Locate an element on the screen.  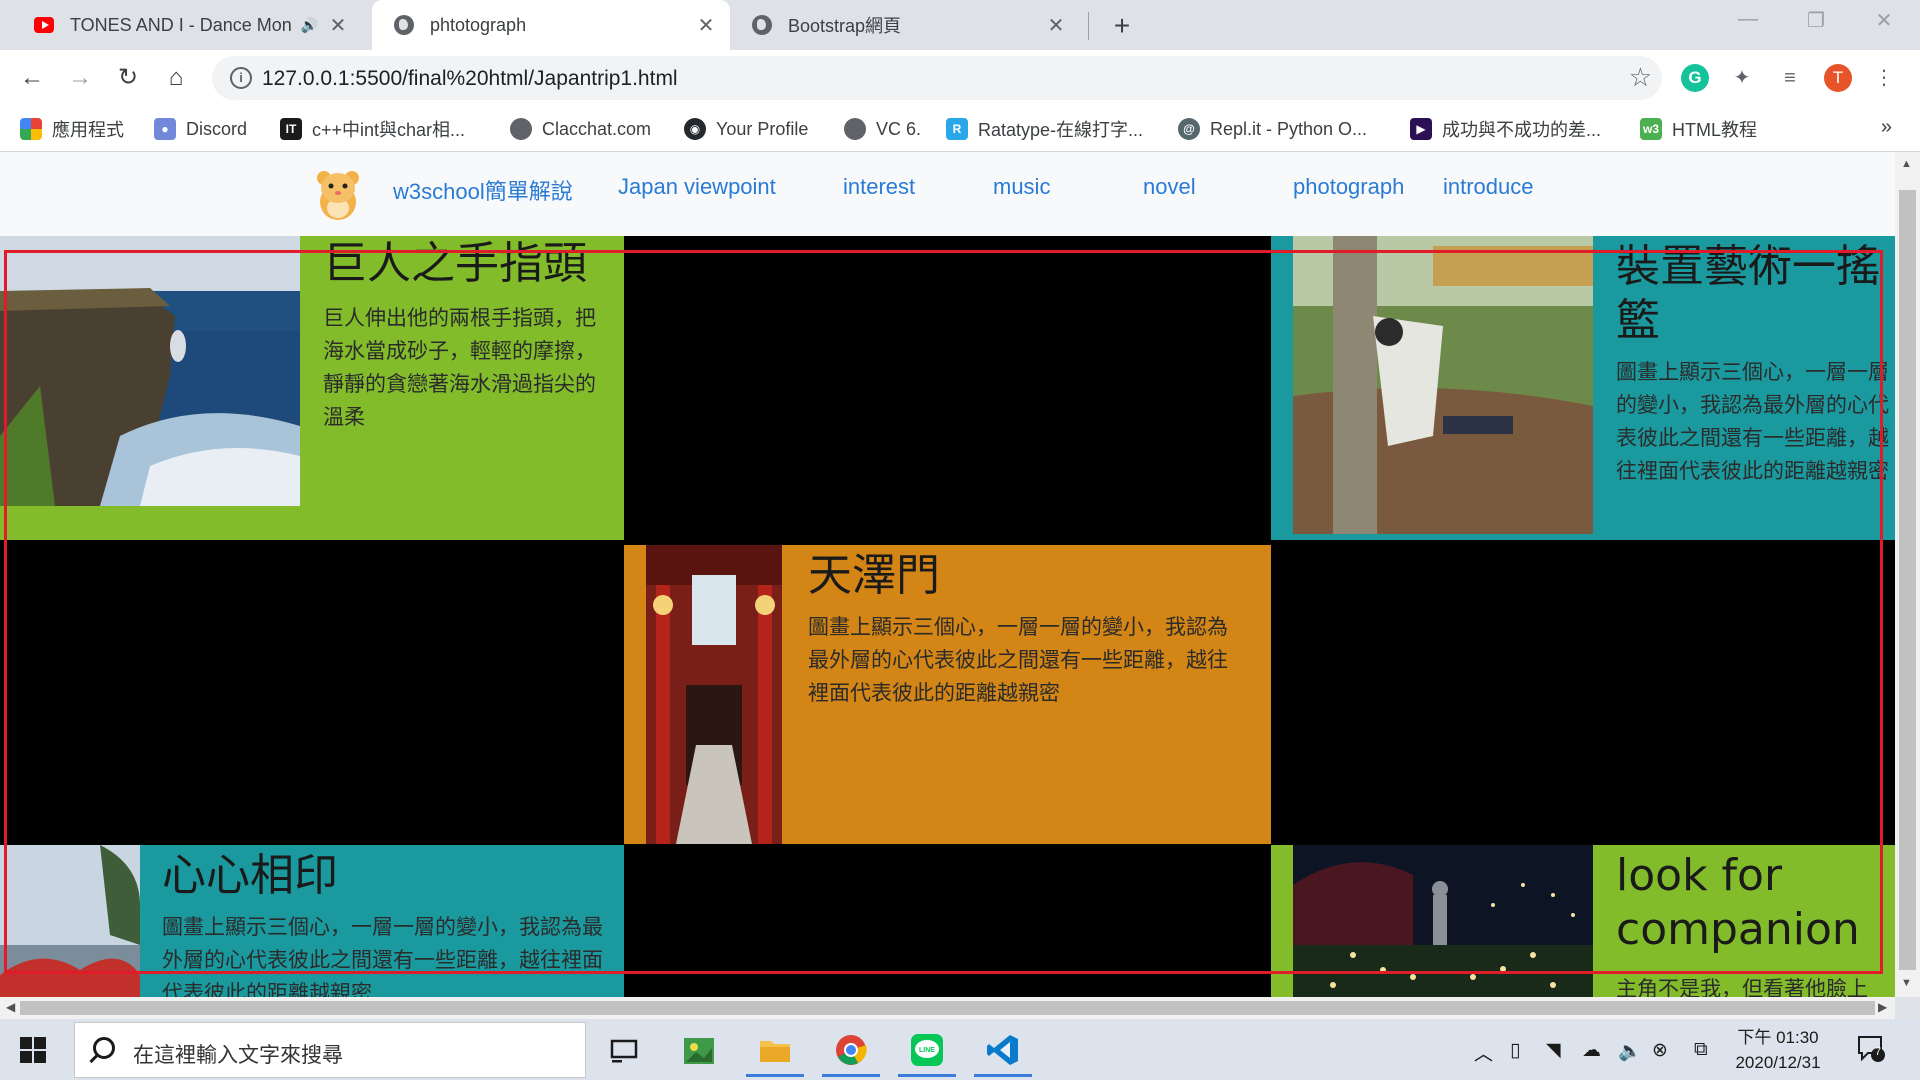
bookmark-apps: 應用程式 is located at coordinates (72, 129).